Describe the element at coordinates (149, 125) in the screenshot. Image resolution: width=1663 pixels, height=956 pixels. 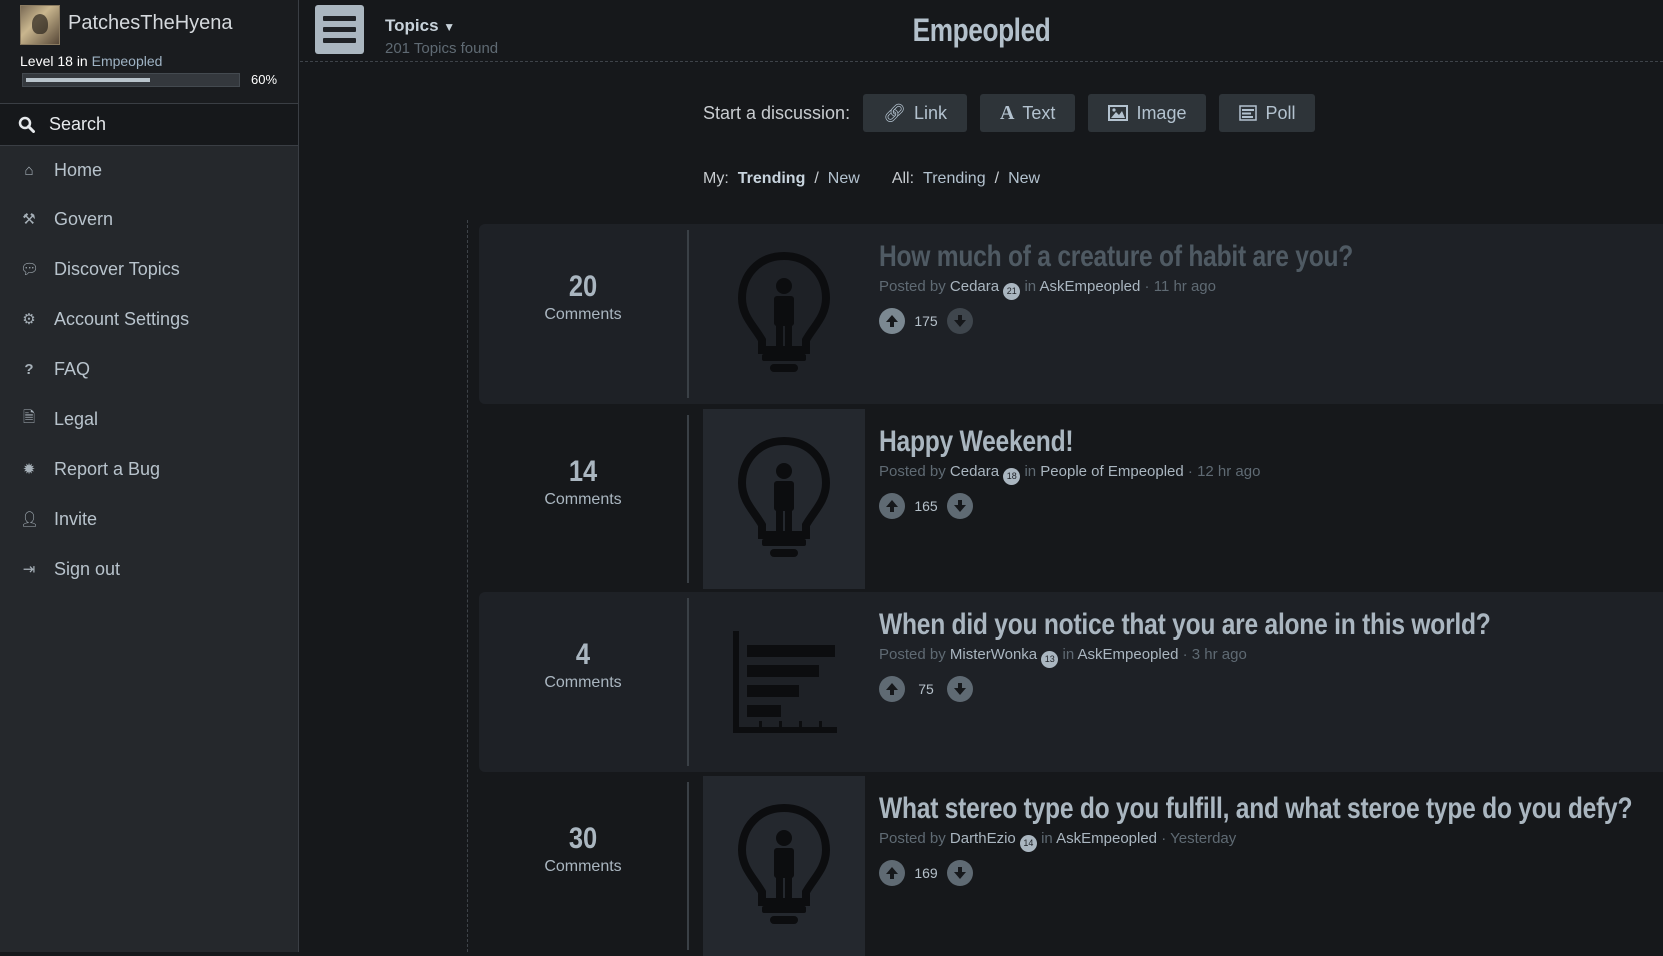
I see `search-button: Search` at that location.